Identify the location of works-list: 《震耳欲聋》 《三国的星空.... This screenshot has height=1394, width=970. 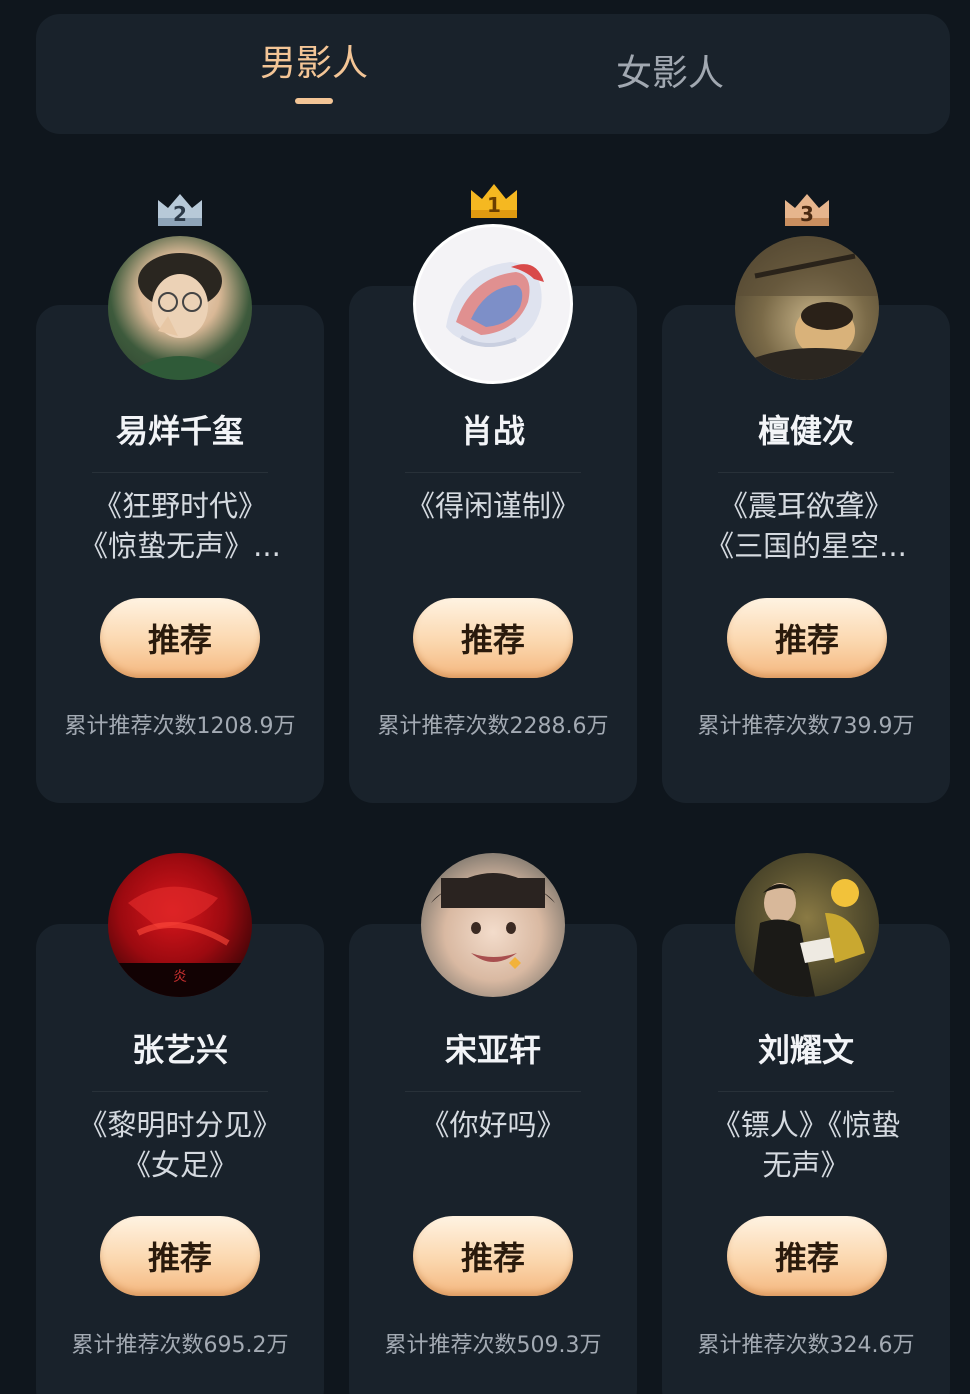
(806, 526).